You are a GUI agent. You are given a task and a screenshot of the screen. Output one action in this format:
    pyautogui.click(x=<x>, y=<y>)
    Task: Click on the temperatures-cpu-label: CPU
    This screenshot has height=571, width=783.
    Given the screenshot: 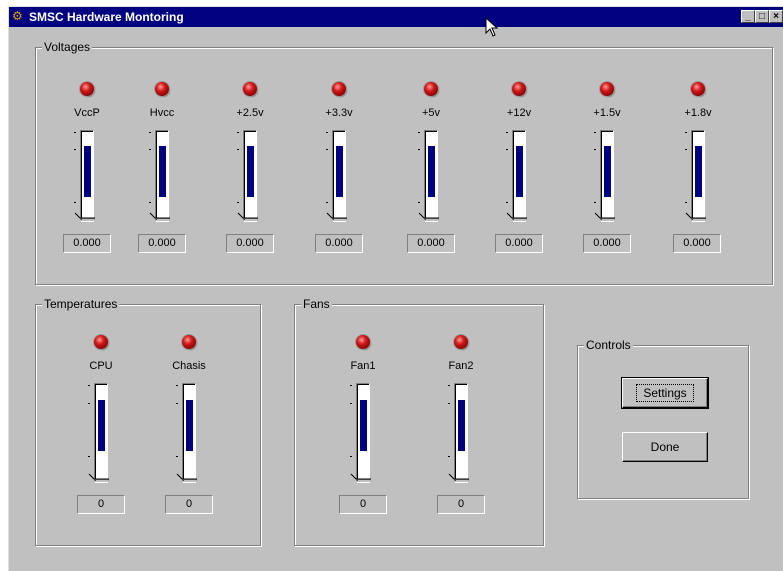 What is the action you would take?
    pyautogui.click(x=101, y=366)
    